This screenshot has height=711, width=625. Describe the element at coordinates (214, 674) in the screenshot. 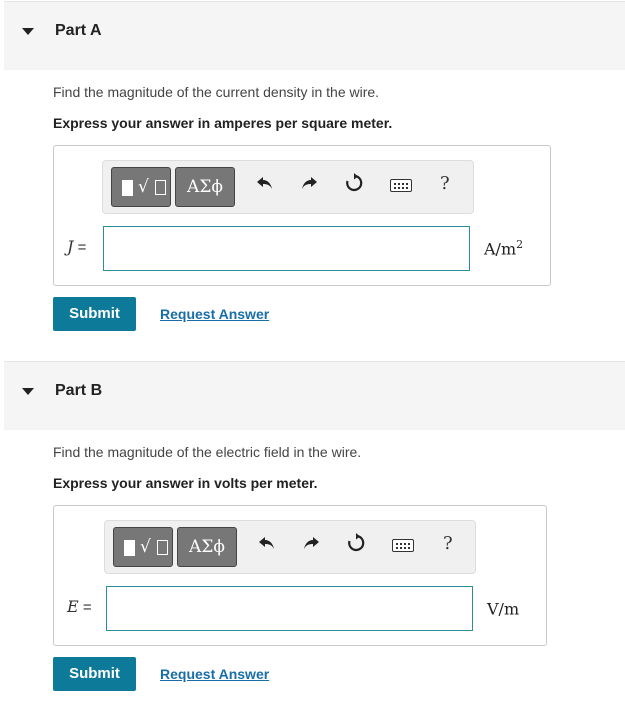

I see `part-b-request-answer-link: Request Answer` at that location.